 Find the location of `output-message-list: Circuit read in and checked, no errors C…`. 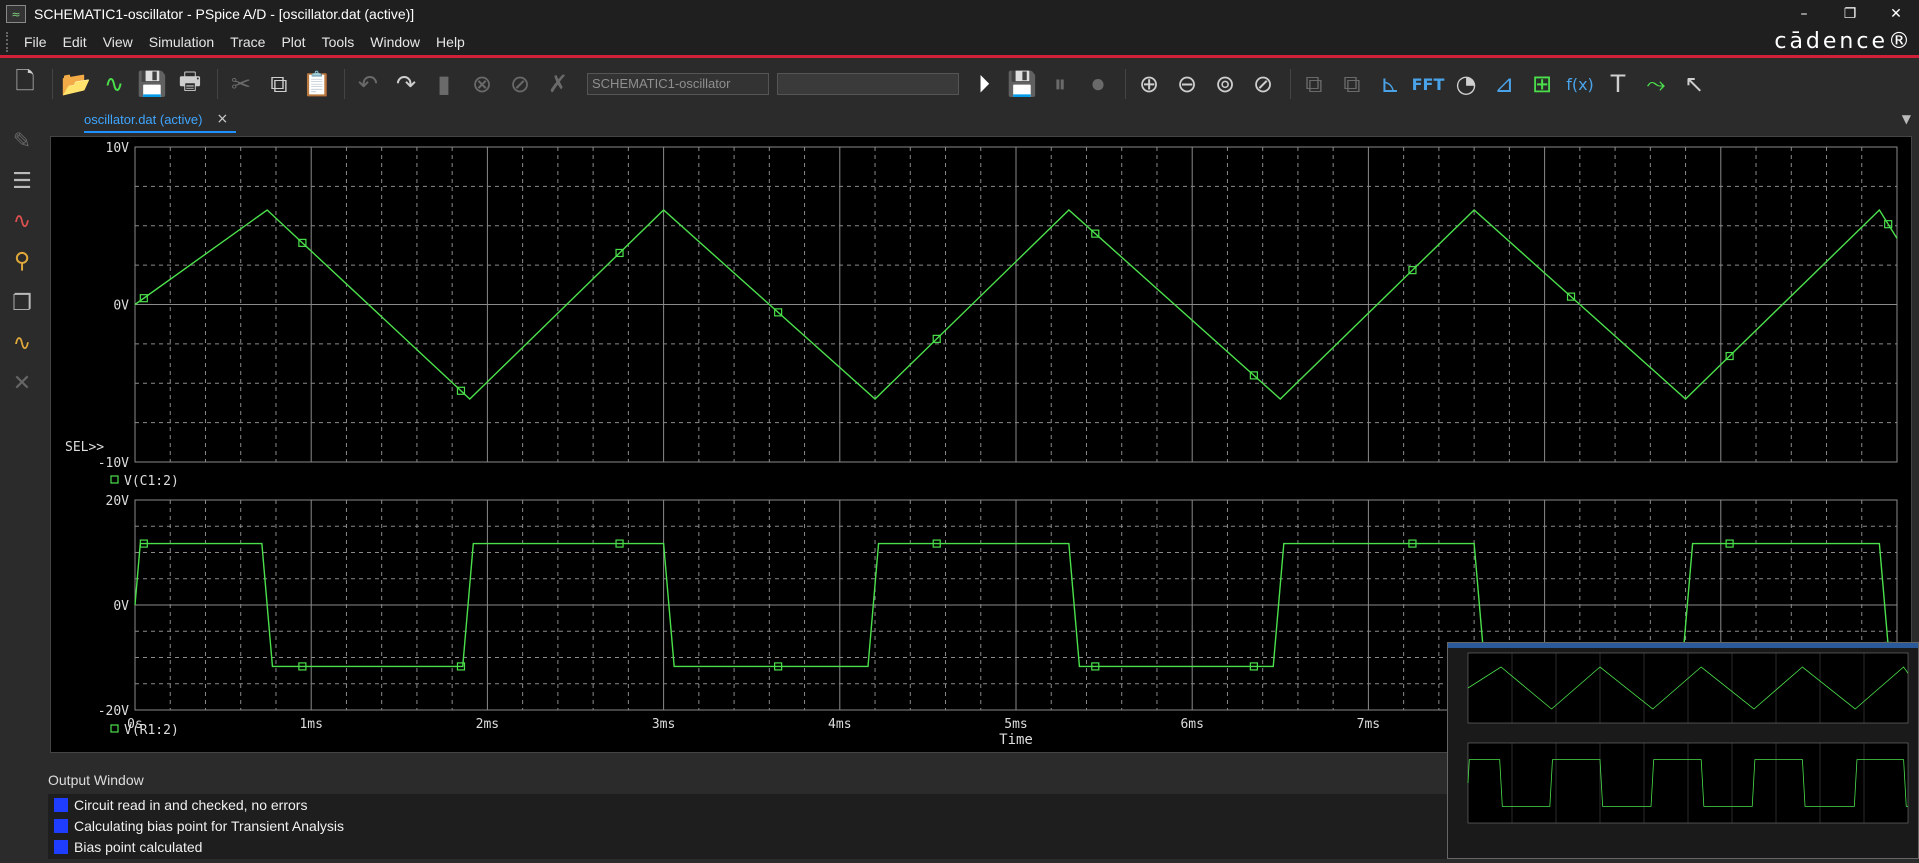

output-message-list: Circuit read in and checked, no errors C… is located at coordinates (768, 826).